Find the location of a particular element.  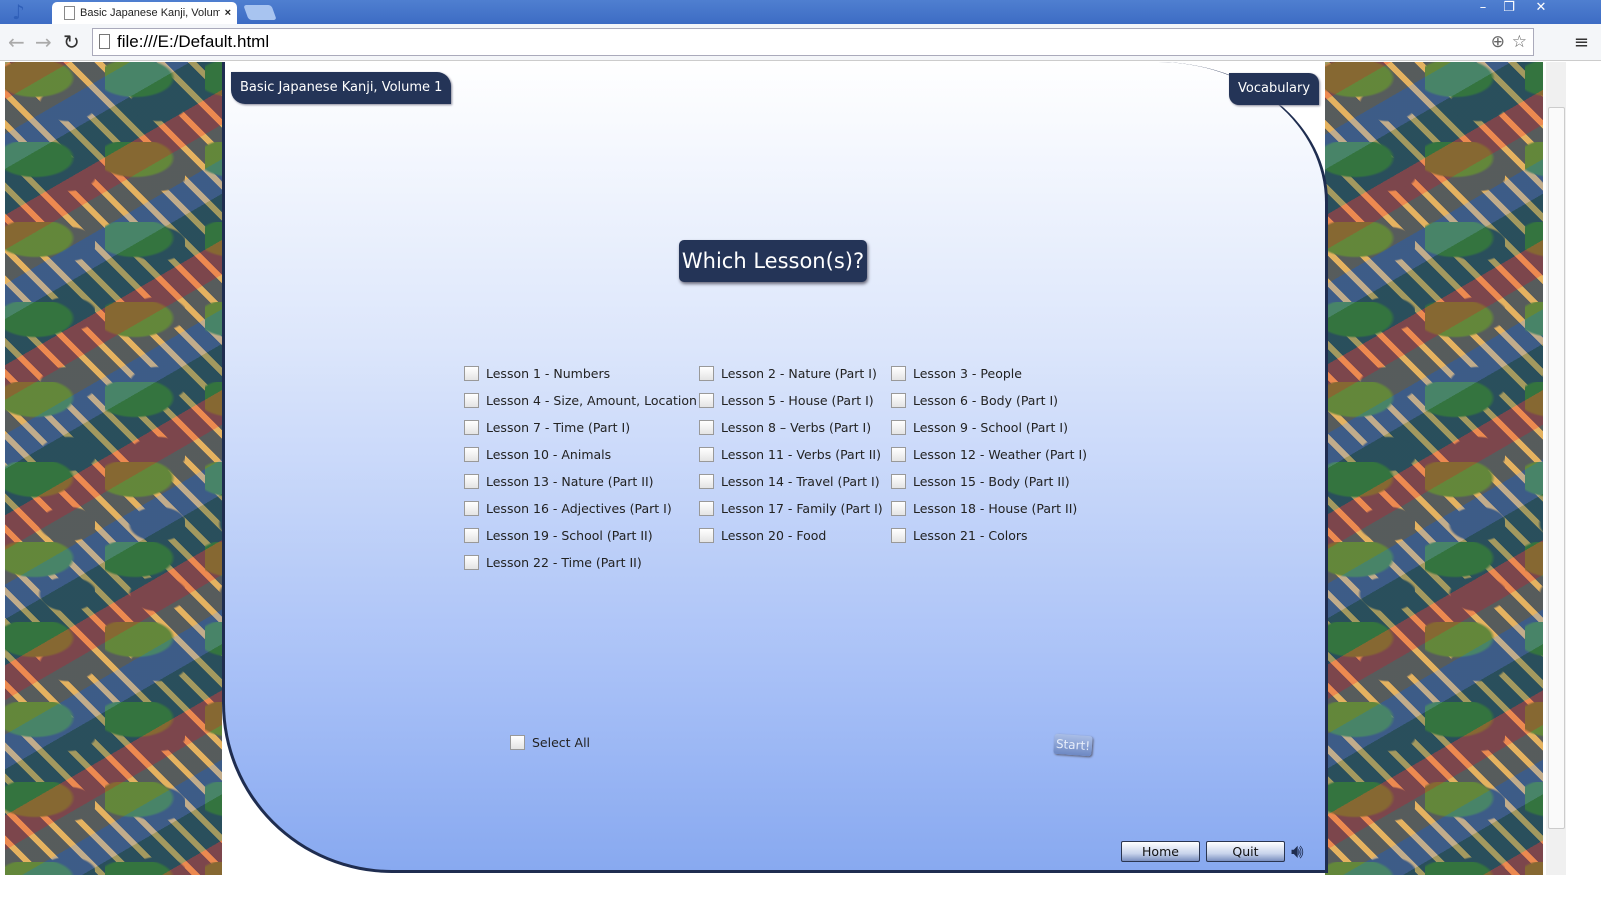

lesson-label: Lesson 21 - Colors is located at coordinates (970, 535).